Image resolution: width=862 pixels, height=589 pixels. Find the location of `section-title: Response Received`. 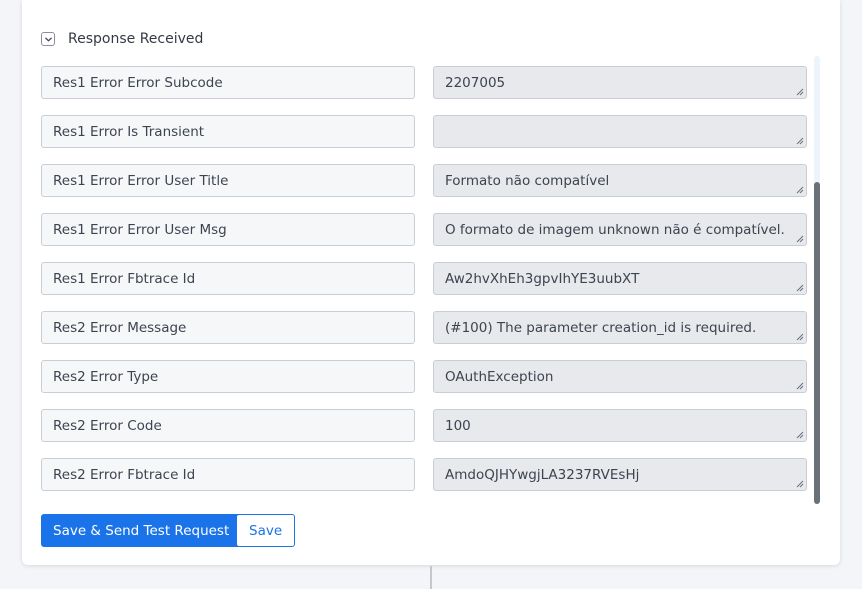

section-title: Response Received is located at coordinates (136, 39).